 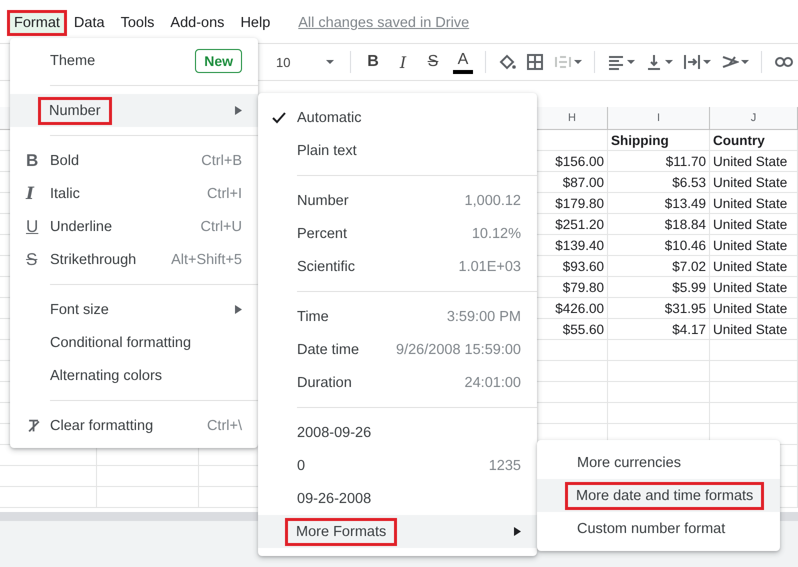 What do you see at coordinates (563, 62) in the screenshot?
I see `merge-cells-icon` at bounding box center [563, 62].